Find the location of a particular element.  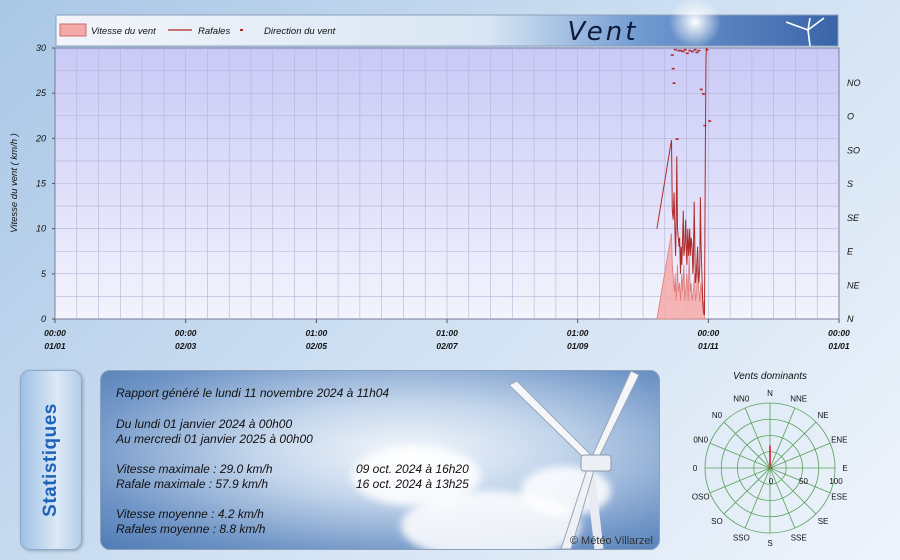

y-tick-label: 5 is located at coordinates (44, 274).